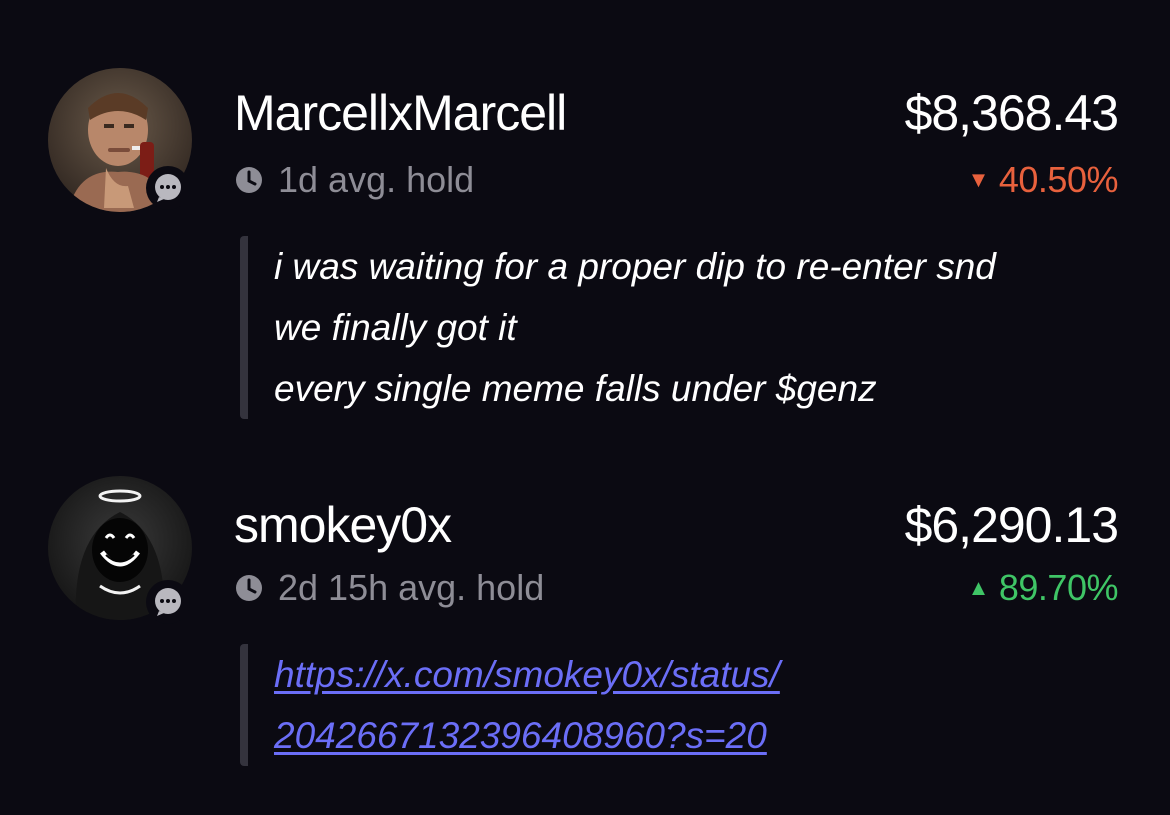 Image resolution: width=1170 pixels, height=815 pixels. What do you see at coordinates (400, 113) in the screenshot?
I see `username: MarcellxMarcell` at bounding box center [400, 113].